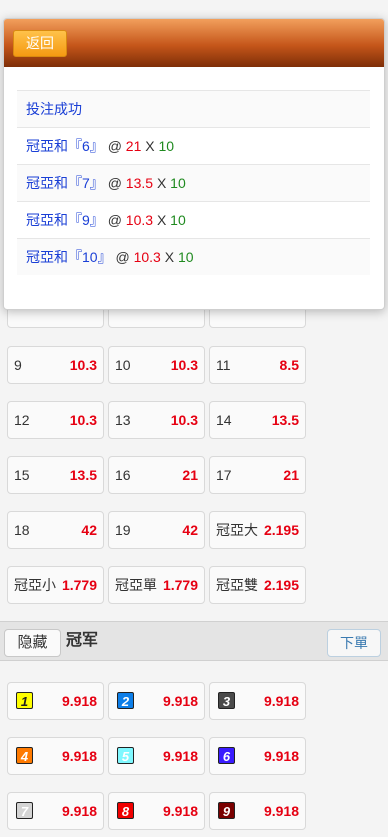 Image resolution: width=388 pixels, height=837 pixels. I want to click on number-ball-icon: 8, so click(125, 810).